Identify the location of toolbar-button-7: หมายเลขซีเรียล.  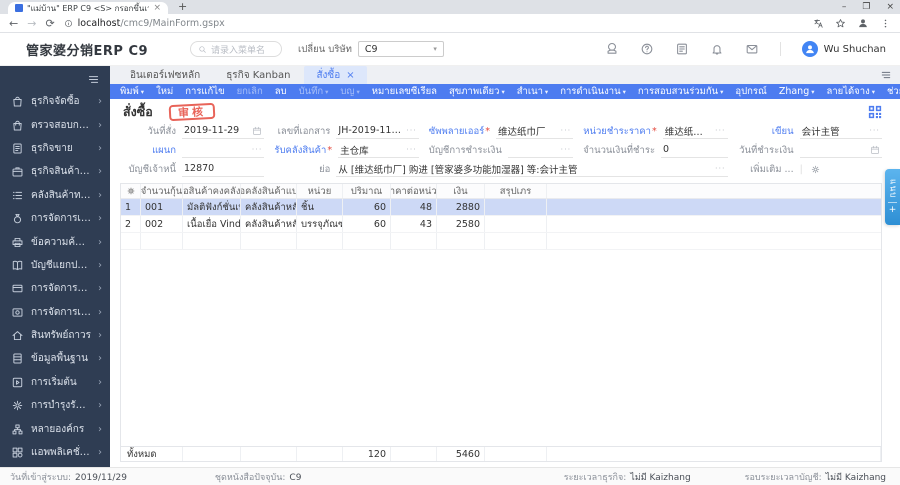
(404, 91).